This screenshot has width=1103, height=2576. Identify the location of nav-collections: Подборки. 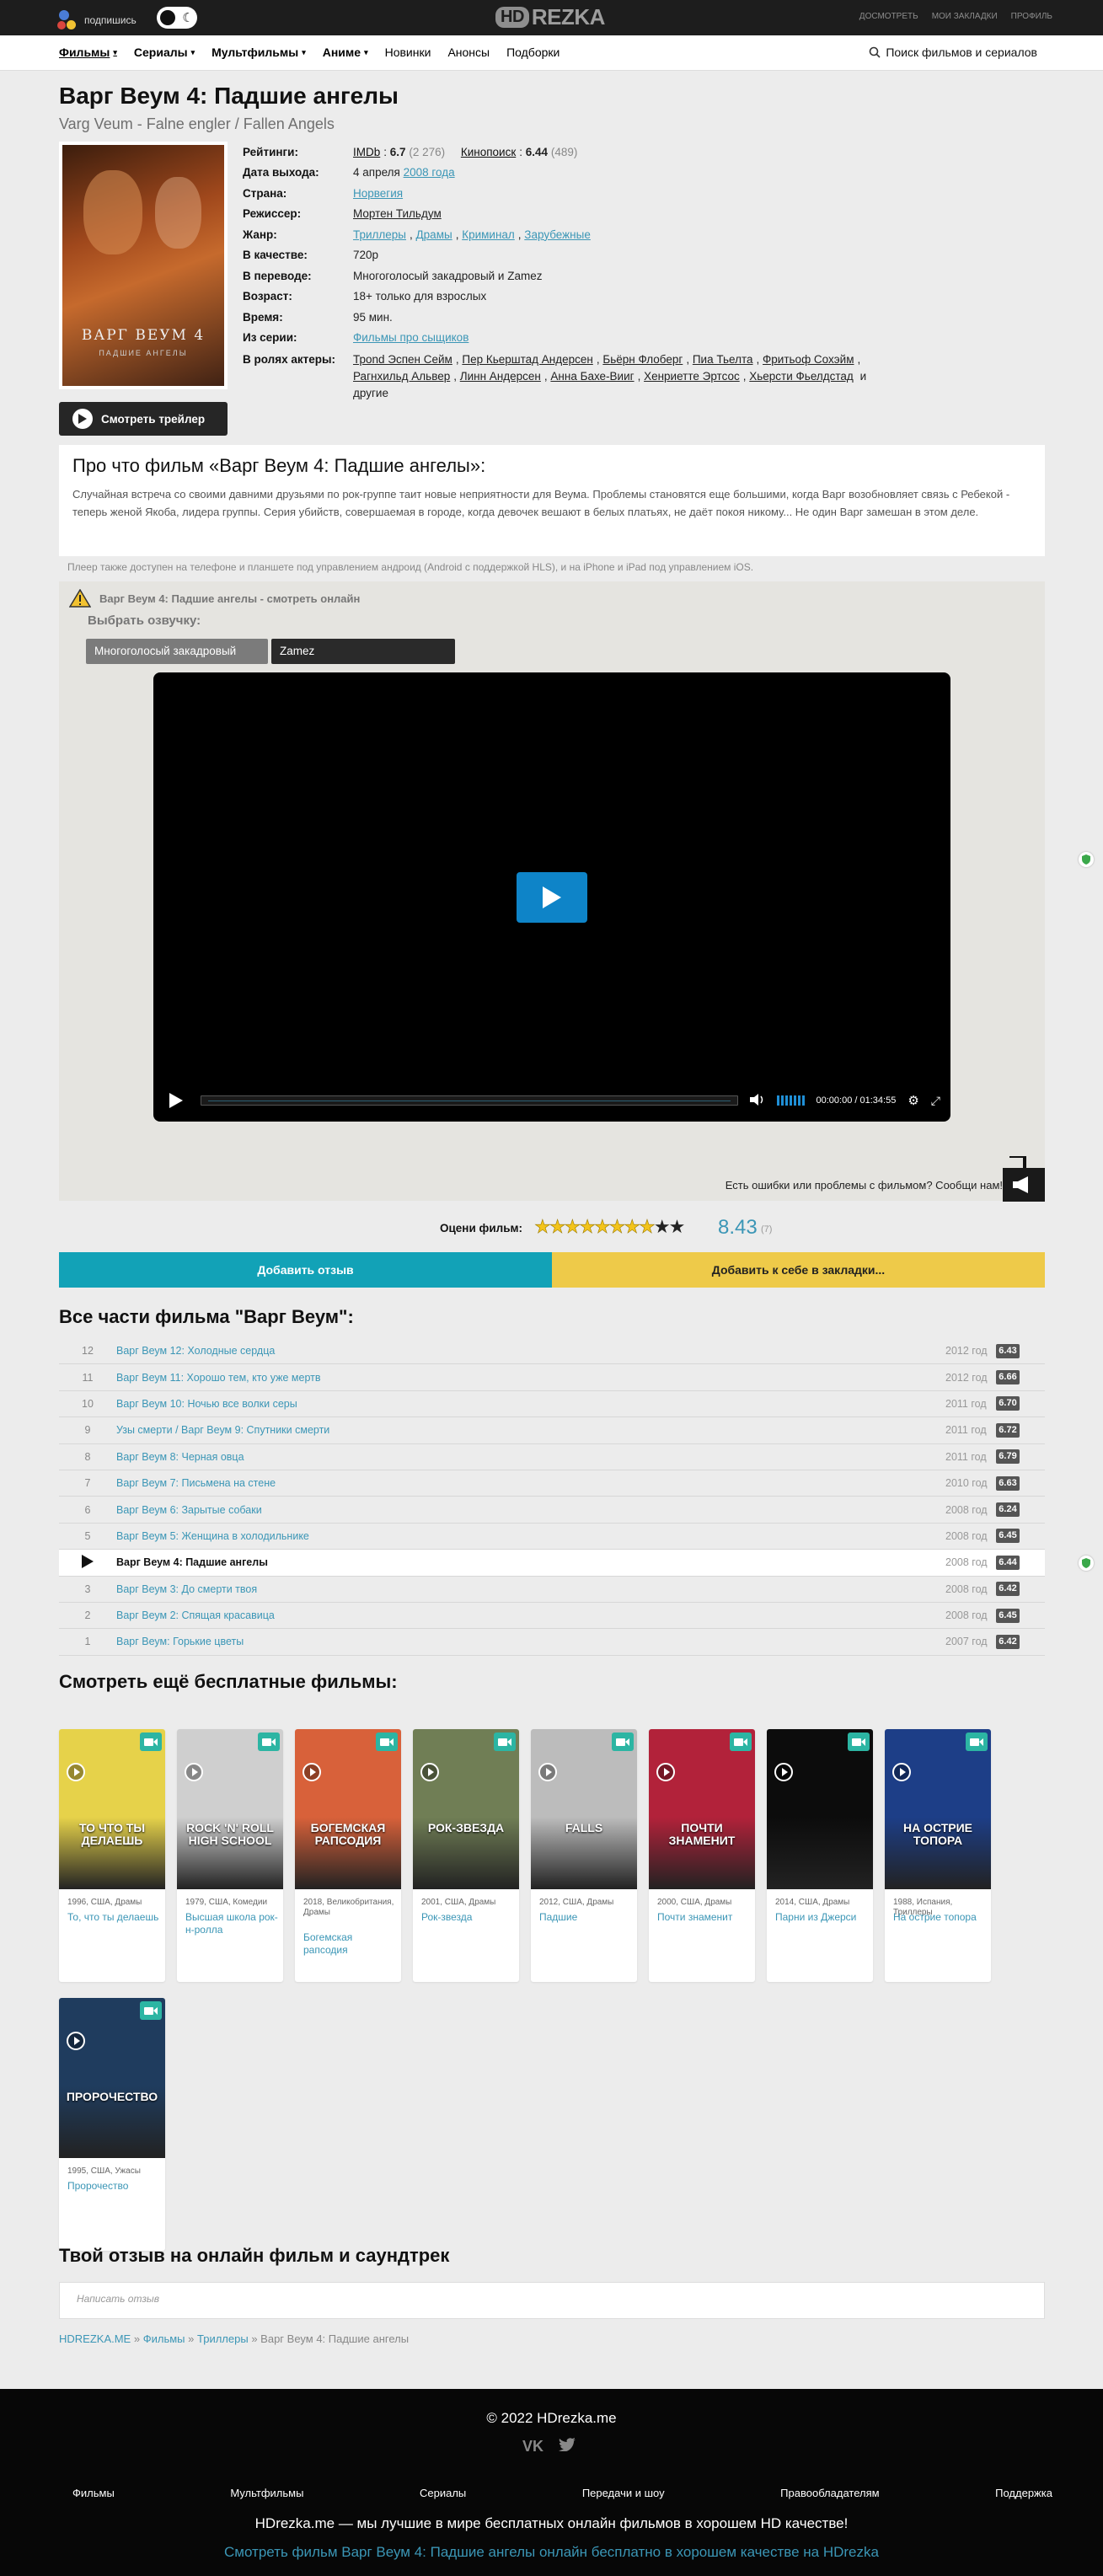
(533, 52).